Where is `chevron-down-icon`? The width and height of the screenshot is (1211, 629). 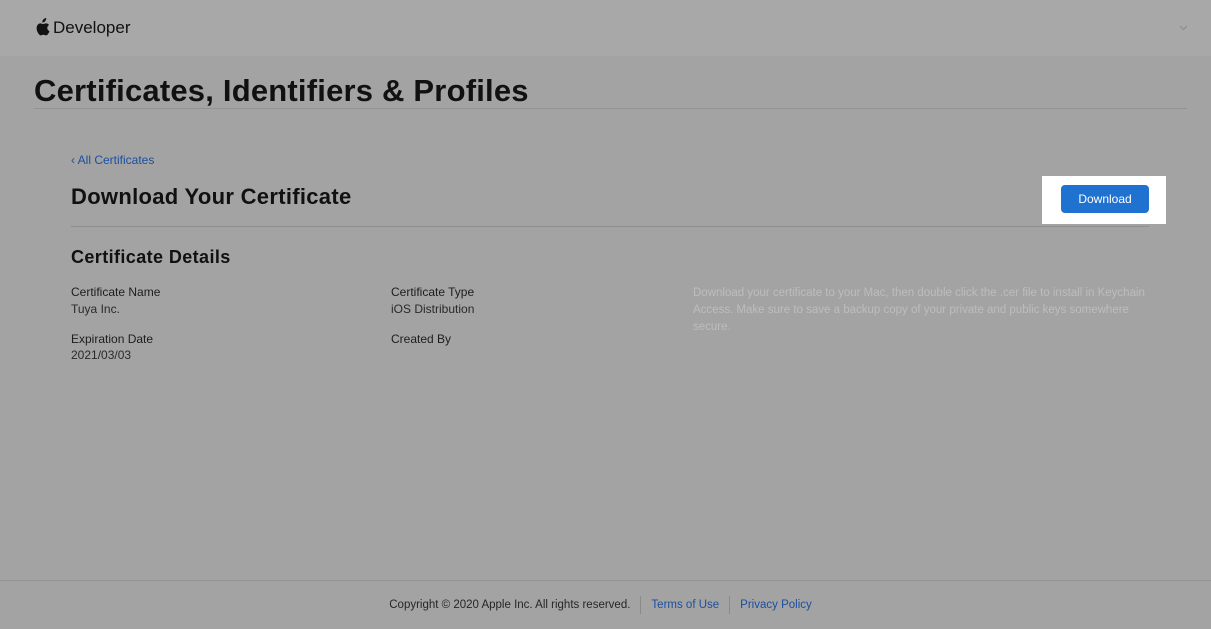 chevron-down-icon is located at coordinates (1183, 28).